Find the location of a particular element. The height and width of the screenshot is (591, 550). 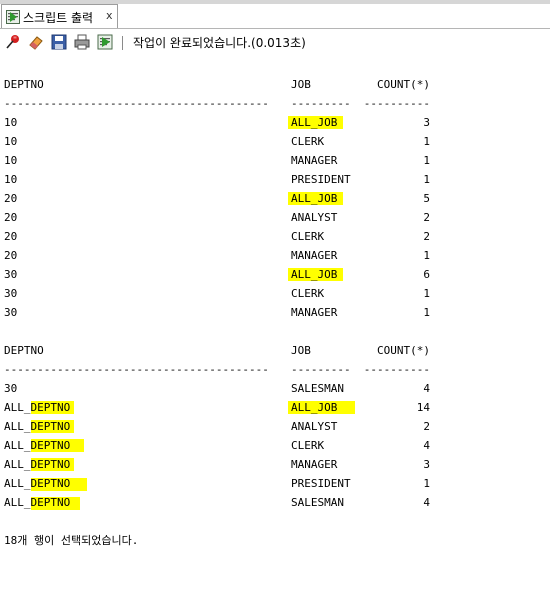

tab-script-output: 스크립트 출력 x is located at coordinates (59, 16).